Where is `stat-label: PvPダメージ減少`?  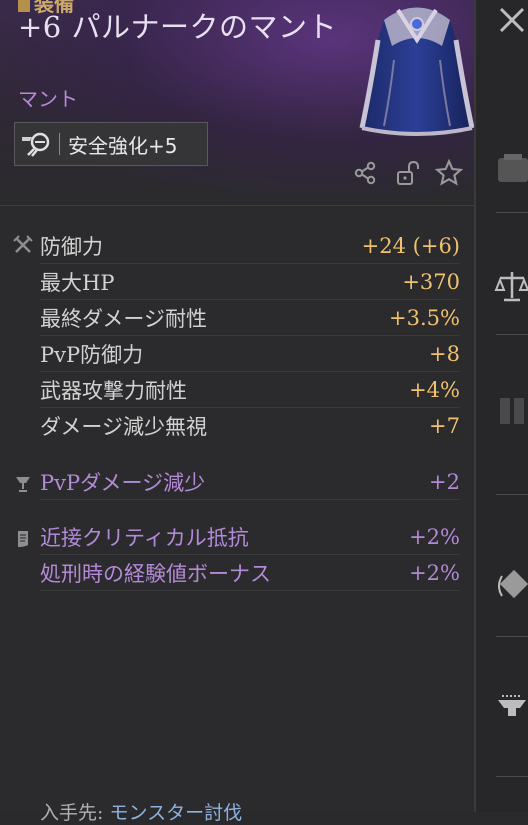
stat-label: PvPダメージ減少 is located at coordinates (123, 482).